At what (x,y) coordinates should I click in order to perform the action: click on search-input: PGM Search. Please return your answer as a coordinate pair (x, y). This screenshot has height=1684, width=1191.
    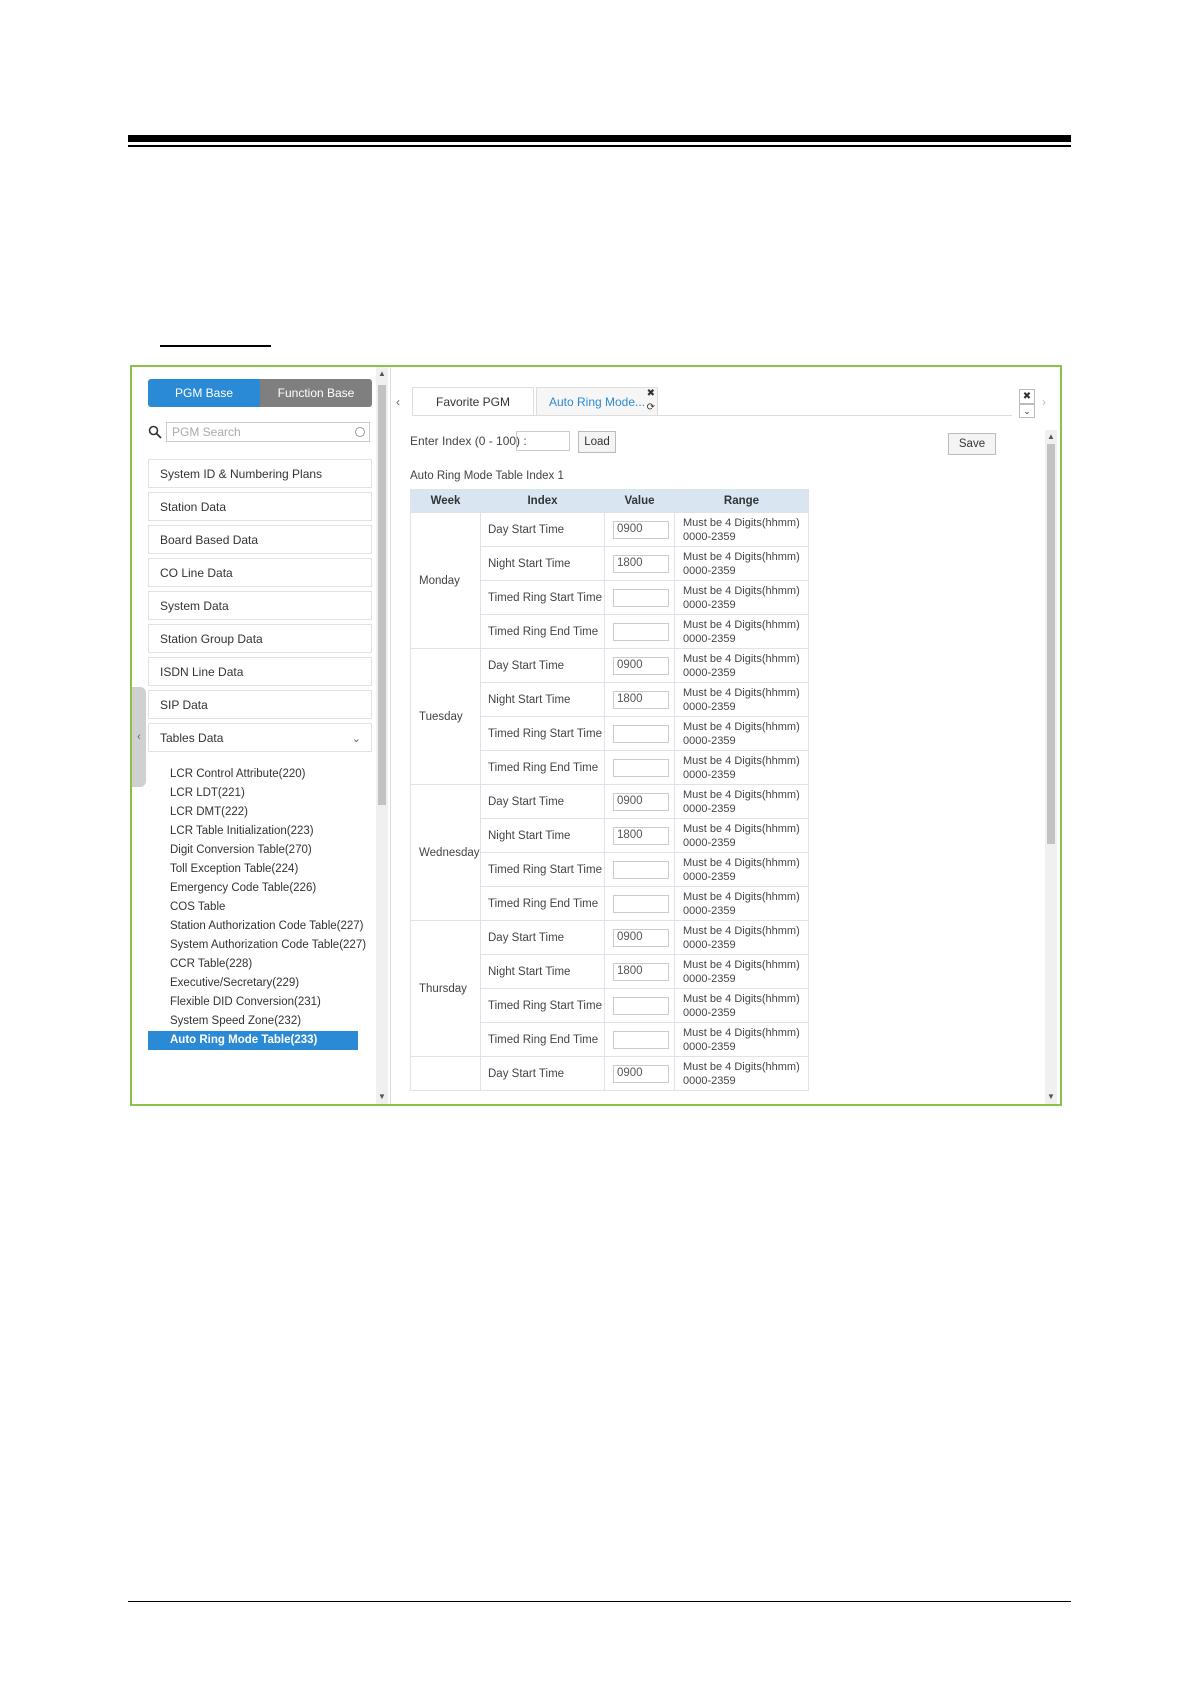
    Looking at the image, I should click on (268, 432).